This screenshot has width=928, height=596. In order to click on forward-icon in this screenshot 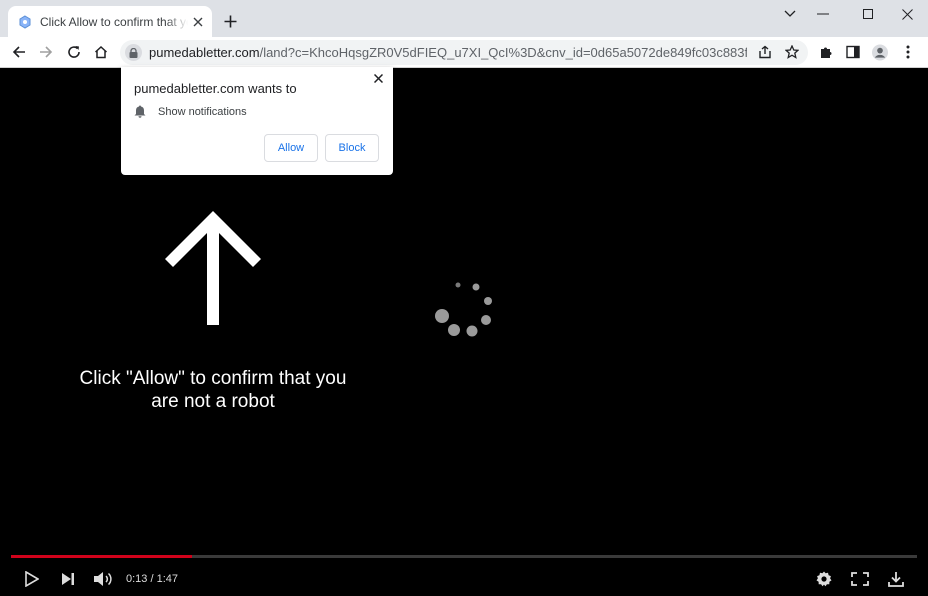, I will do `click(46, 52)`.